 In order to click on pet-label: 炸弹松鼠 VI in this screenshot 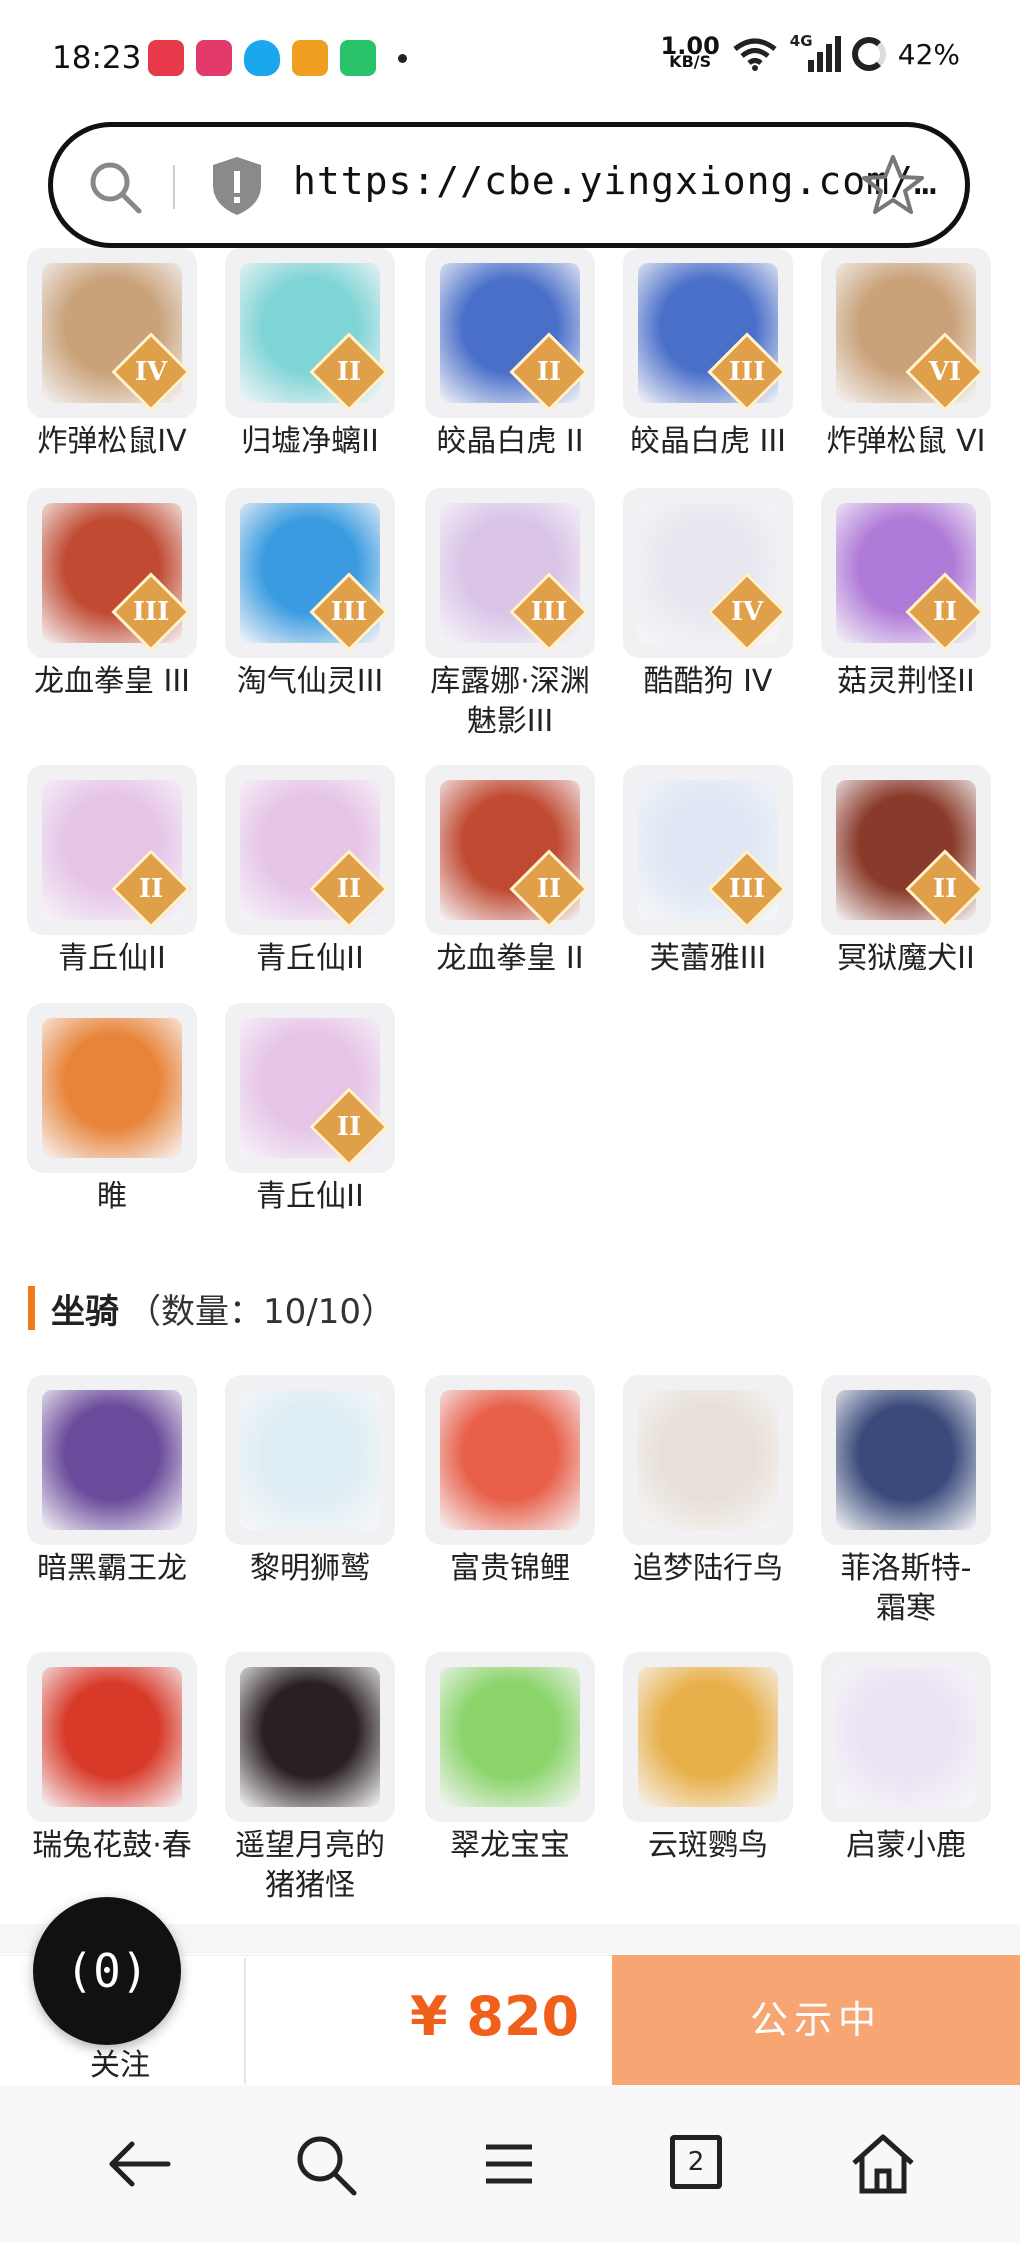, I will do `click(906, 441)`.